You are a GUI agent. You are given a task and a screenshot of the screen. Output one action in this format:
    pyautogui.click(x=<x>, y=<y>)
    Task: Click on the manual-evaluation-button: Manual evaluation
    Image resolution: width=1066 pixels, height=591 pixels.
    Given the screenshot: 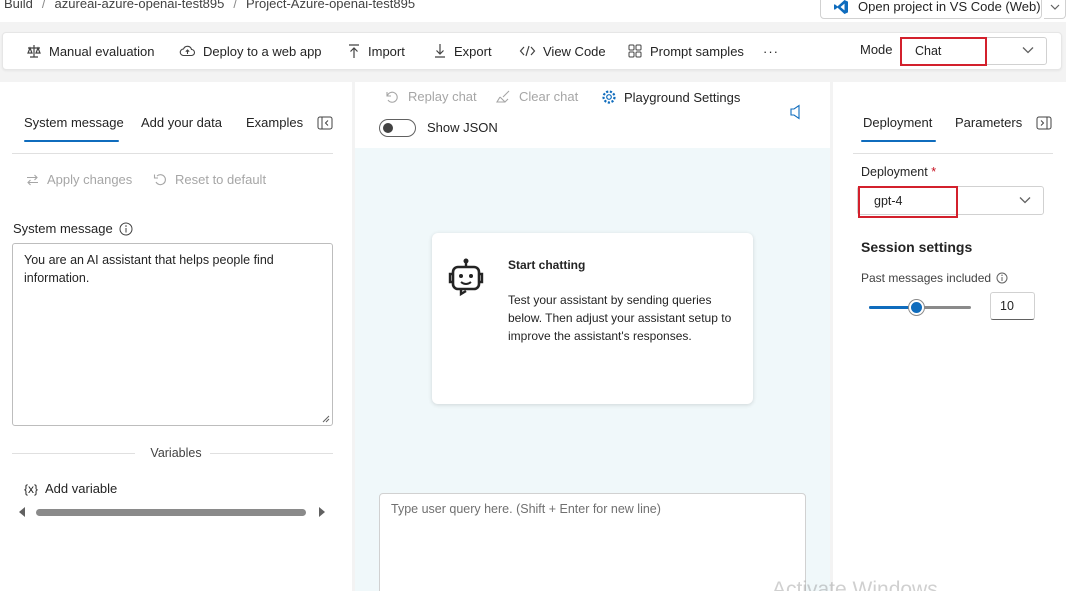 What is the action you would take?
    pyautogui.click(x=90, y=51)
    